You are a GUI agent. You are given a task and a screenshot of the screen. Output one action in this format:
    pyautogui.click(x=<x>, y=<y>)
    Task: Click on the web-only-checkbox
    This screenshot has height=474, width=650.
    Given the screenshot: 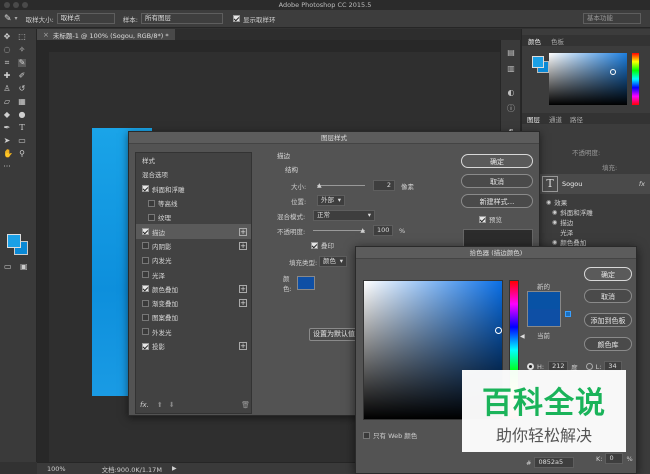 What is the action you would take?
    pyautogui.click(x=366, y=435)
    